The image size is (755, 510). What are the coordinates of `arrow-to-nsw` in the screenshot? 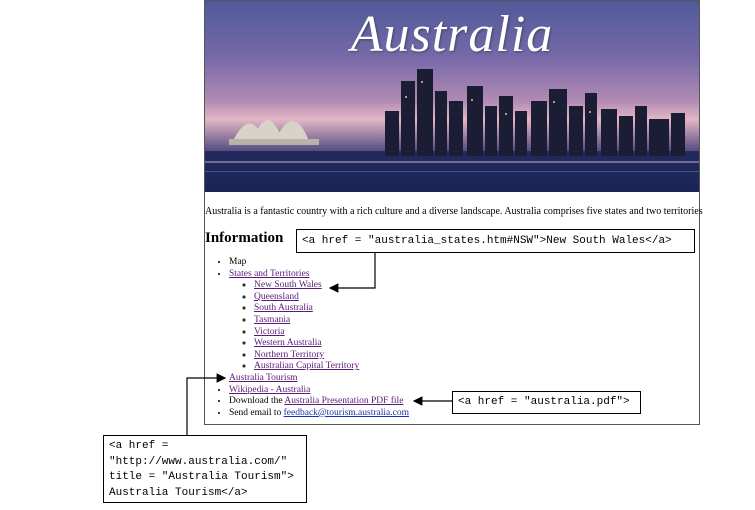 It's located at (352, 273).